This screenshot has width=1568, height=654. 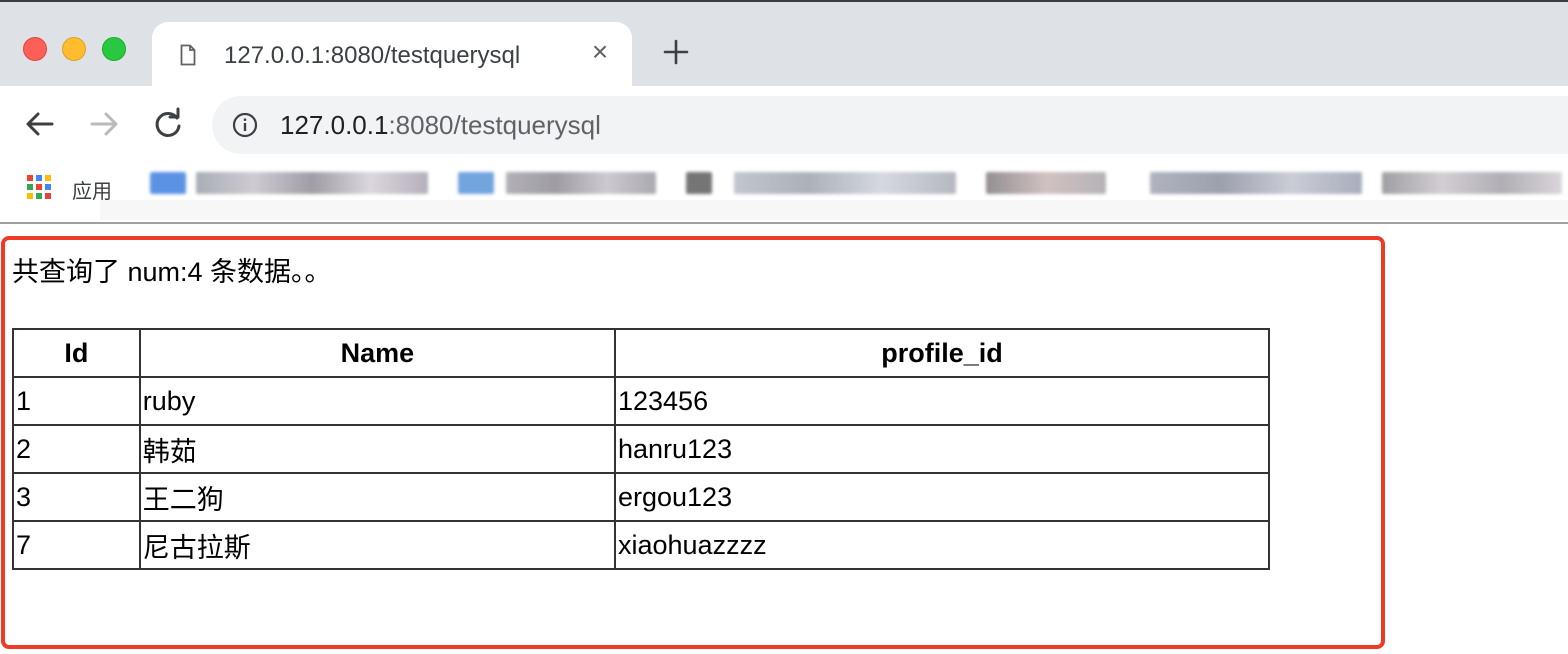 I want to click on table-row: 1 ruby 123456, so click(x=641, y=401).